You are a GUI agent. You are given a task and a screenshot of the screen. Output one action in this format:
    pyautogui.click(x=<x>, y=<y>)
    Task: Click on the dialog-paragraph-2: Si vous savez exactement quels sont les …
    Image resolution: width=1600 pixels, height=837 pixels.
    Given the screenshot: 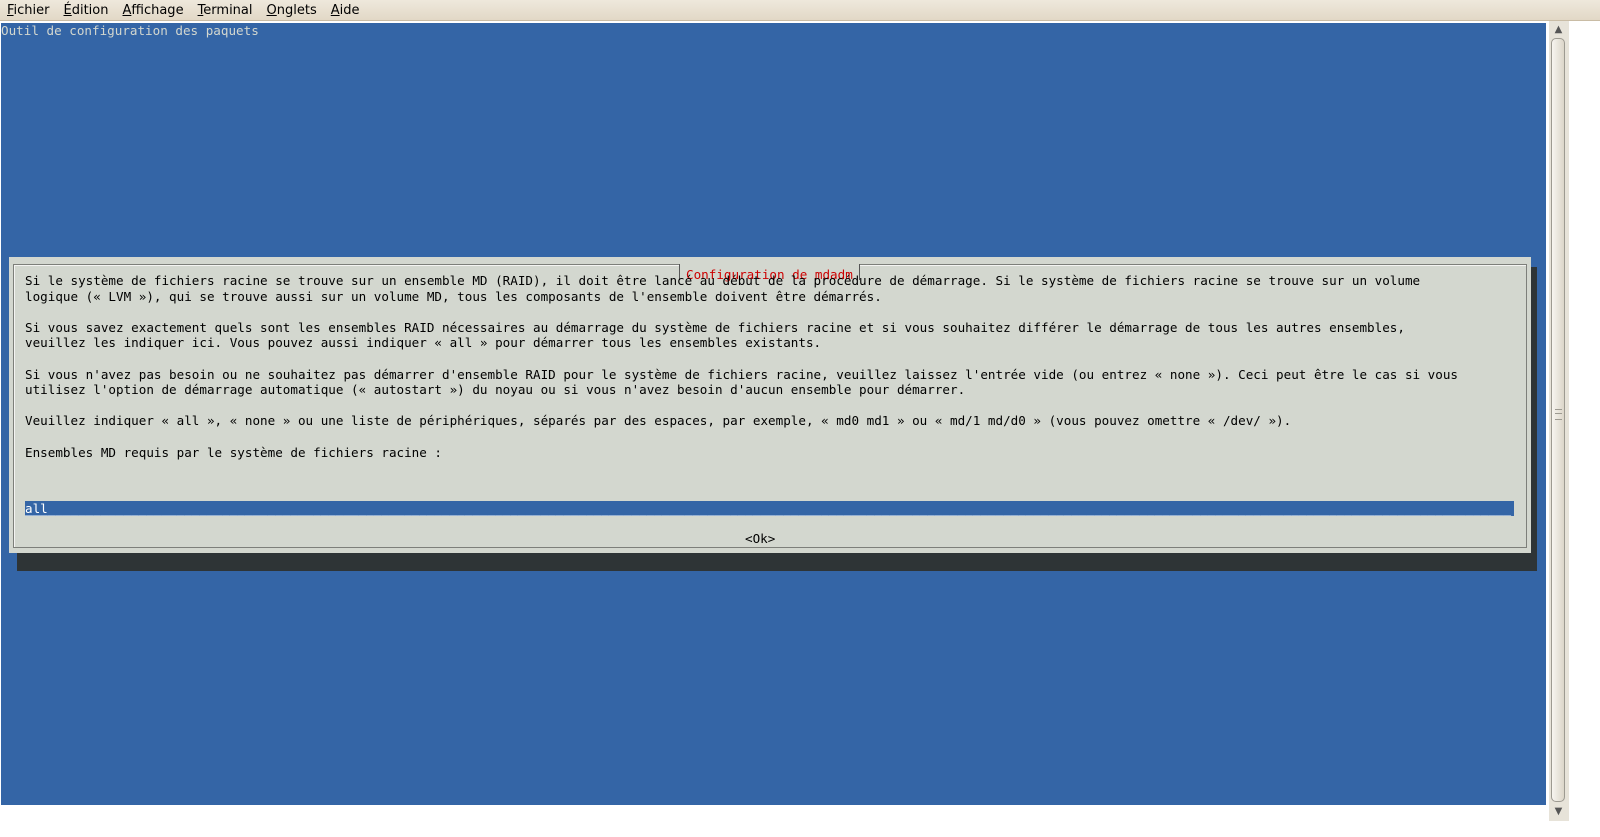 What is the action you would take?
    pyautogui.click(x=715, y=335)
    